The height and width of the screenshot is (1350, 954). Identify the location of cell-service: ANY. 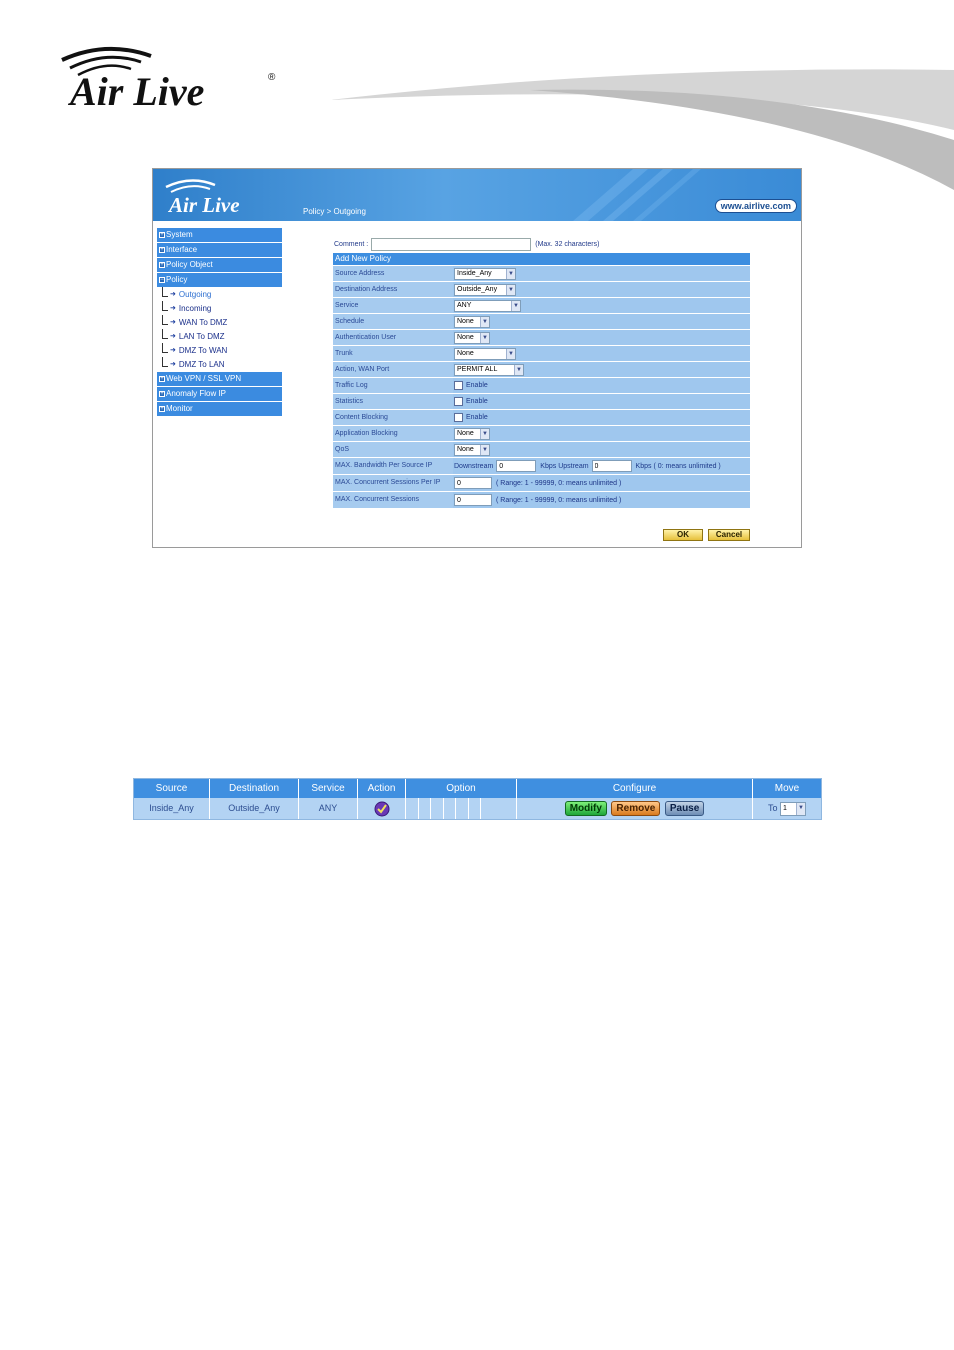
(328, 808).